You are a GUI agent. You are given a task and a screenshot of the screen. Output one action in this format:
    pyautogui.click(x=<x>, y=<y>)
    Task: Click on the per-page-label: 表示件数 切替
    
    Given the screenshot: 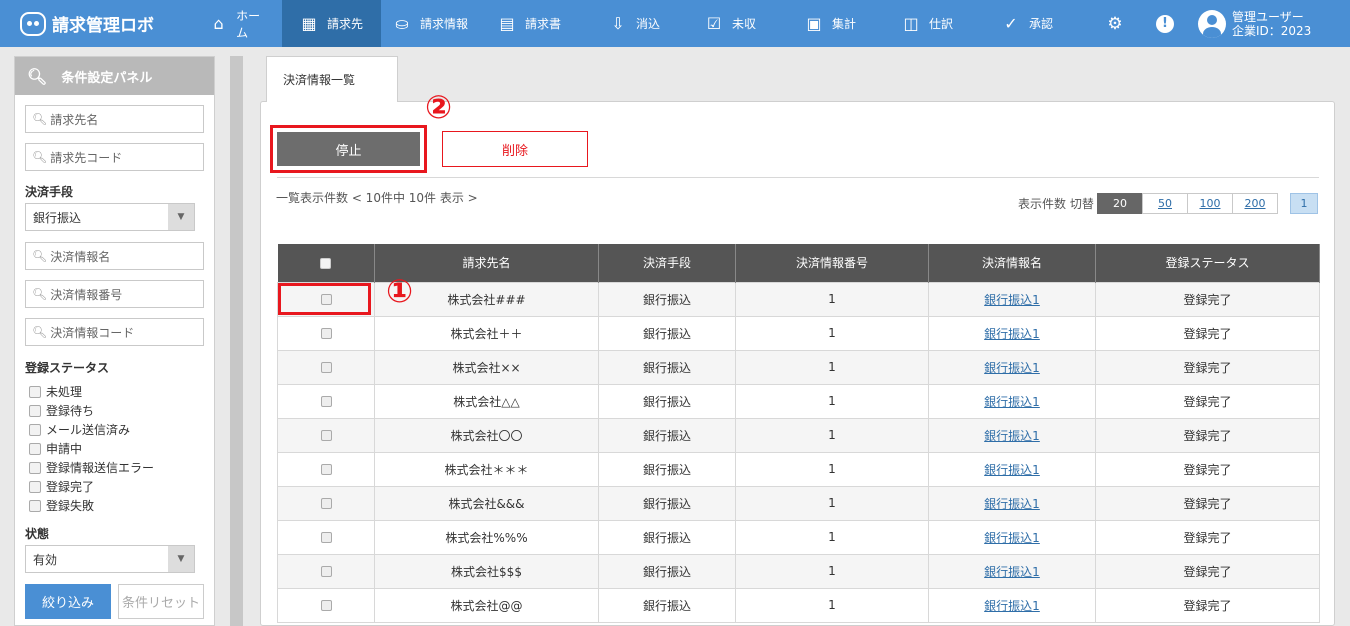 What is the action you would take?
    pyautogui.click(x=1056, y=204)
    